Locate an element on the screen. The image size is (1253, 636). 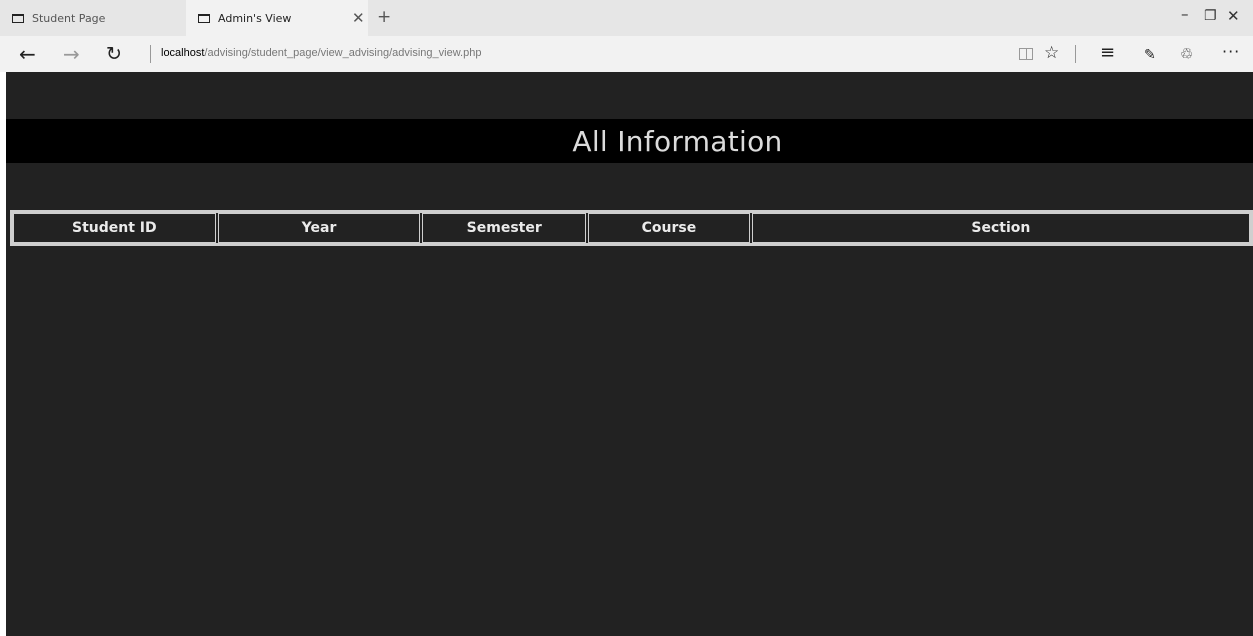
page-title: All Information is located at coordinates (677, 141).